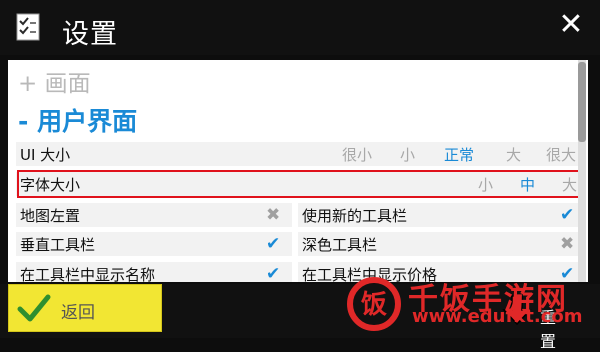  I want to click on watermark-logo-icon: 饭, so click(374, 304).